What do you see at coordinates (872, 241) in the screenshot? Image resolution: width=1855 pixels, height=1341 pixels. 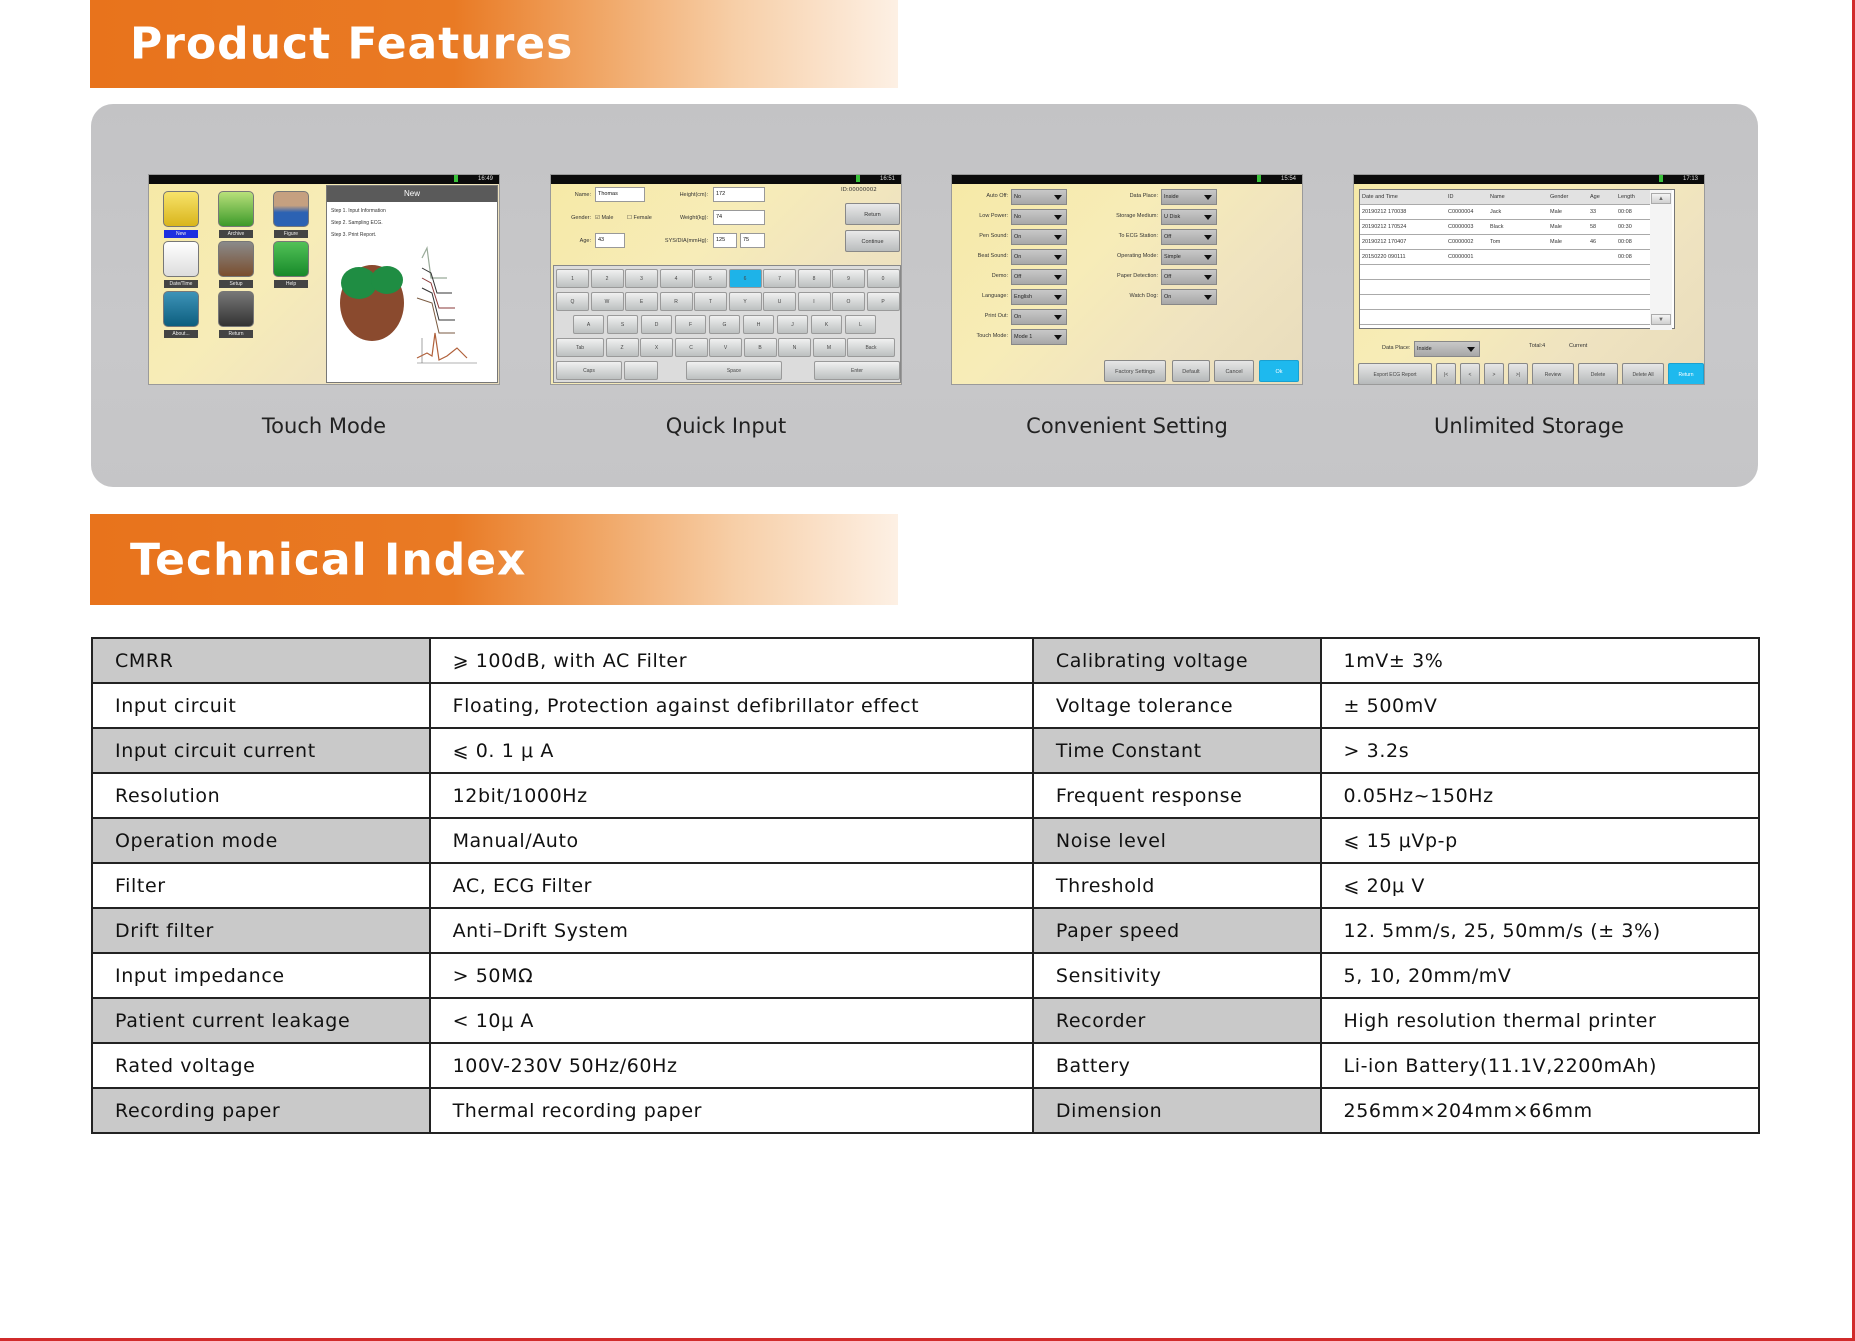 I see `continue-button: Continue` at bounding box center [872, 241].